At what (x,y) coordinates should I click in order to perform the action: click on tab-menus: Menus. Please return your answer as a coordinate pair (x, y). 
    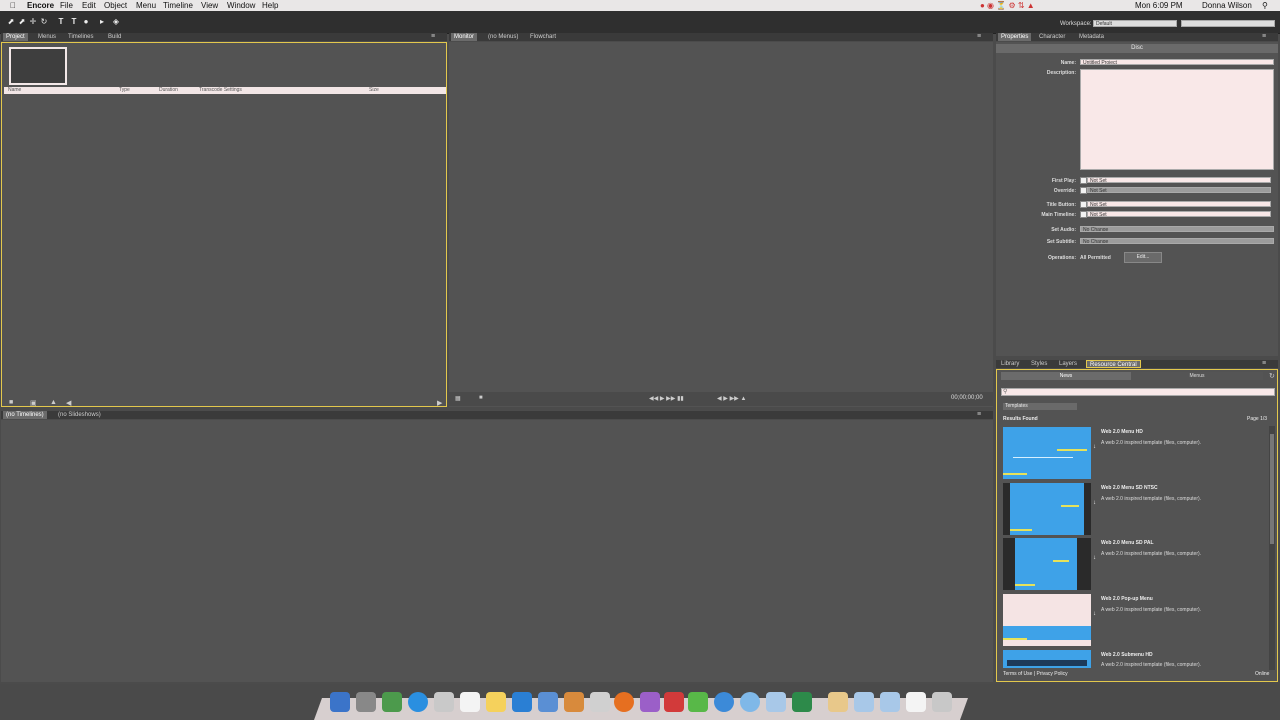
    Looking at the image, I should click on (47, 37).